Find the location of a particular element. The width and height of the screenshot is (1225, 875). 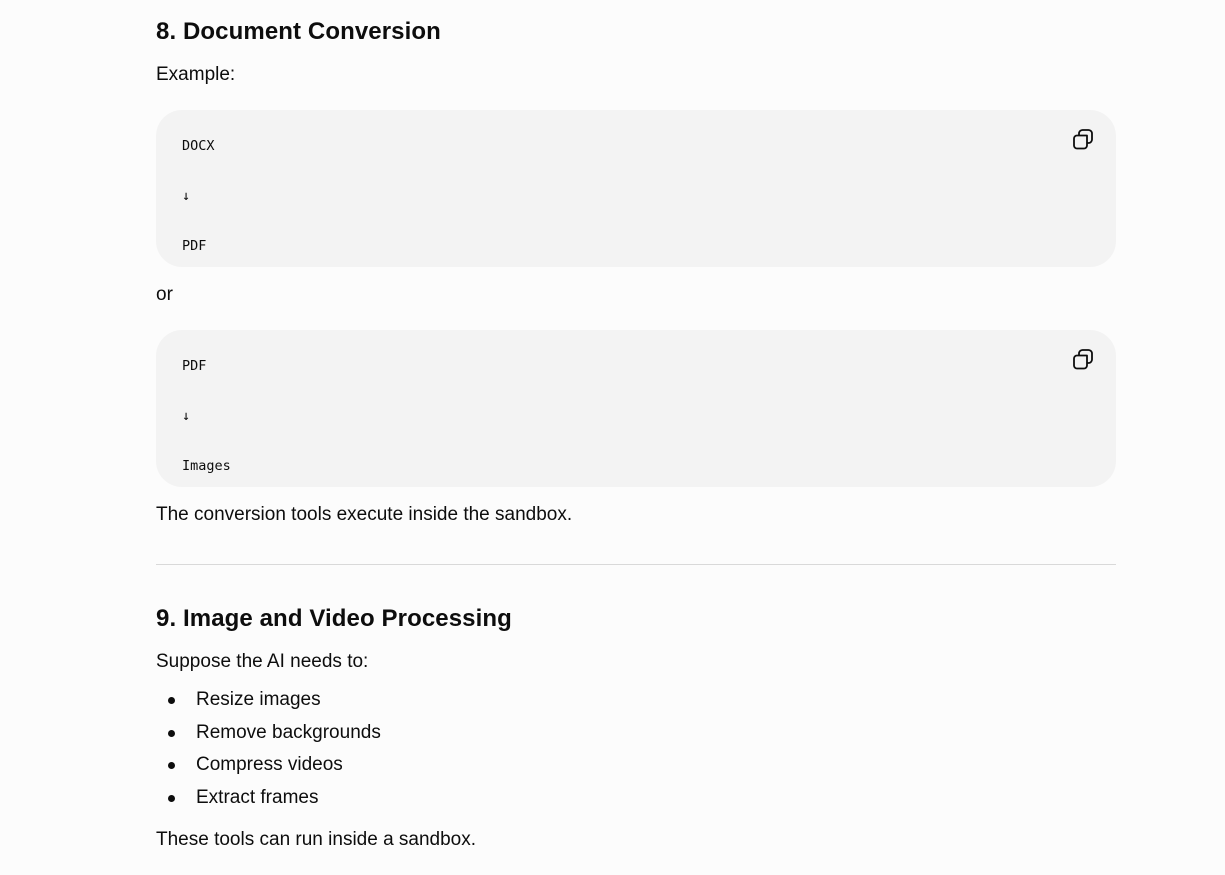

section-divider is located at coordinates (636, 564).